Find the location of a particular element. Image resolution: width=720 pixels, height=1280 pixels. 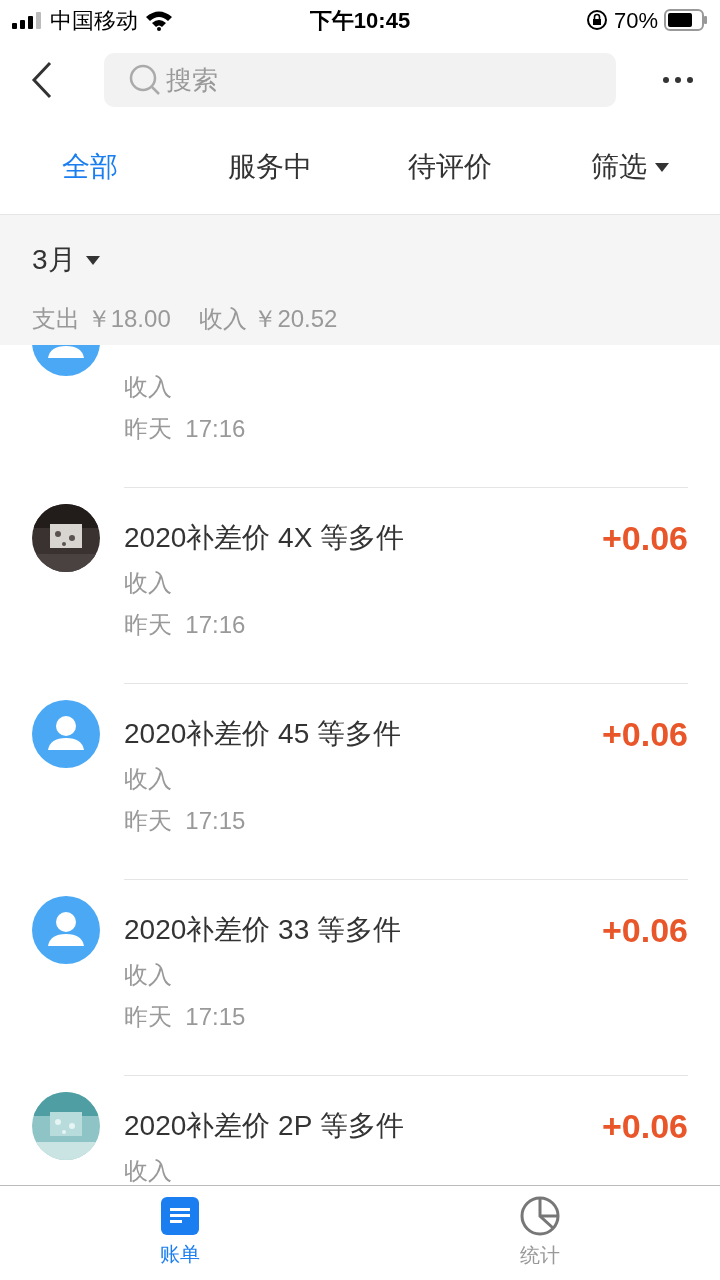

wifi-icon is located at coordinates (159, 20).